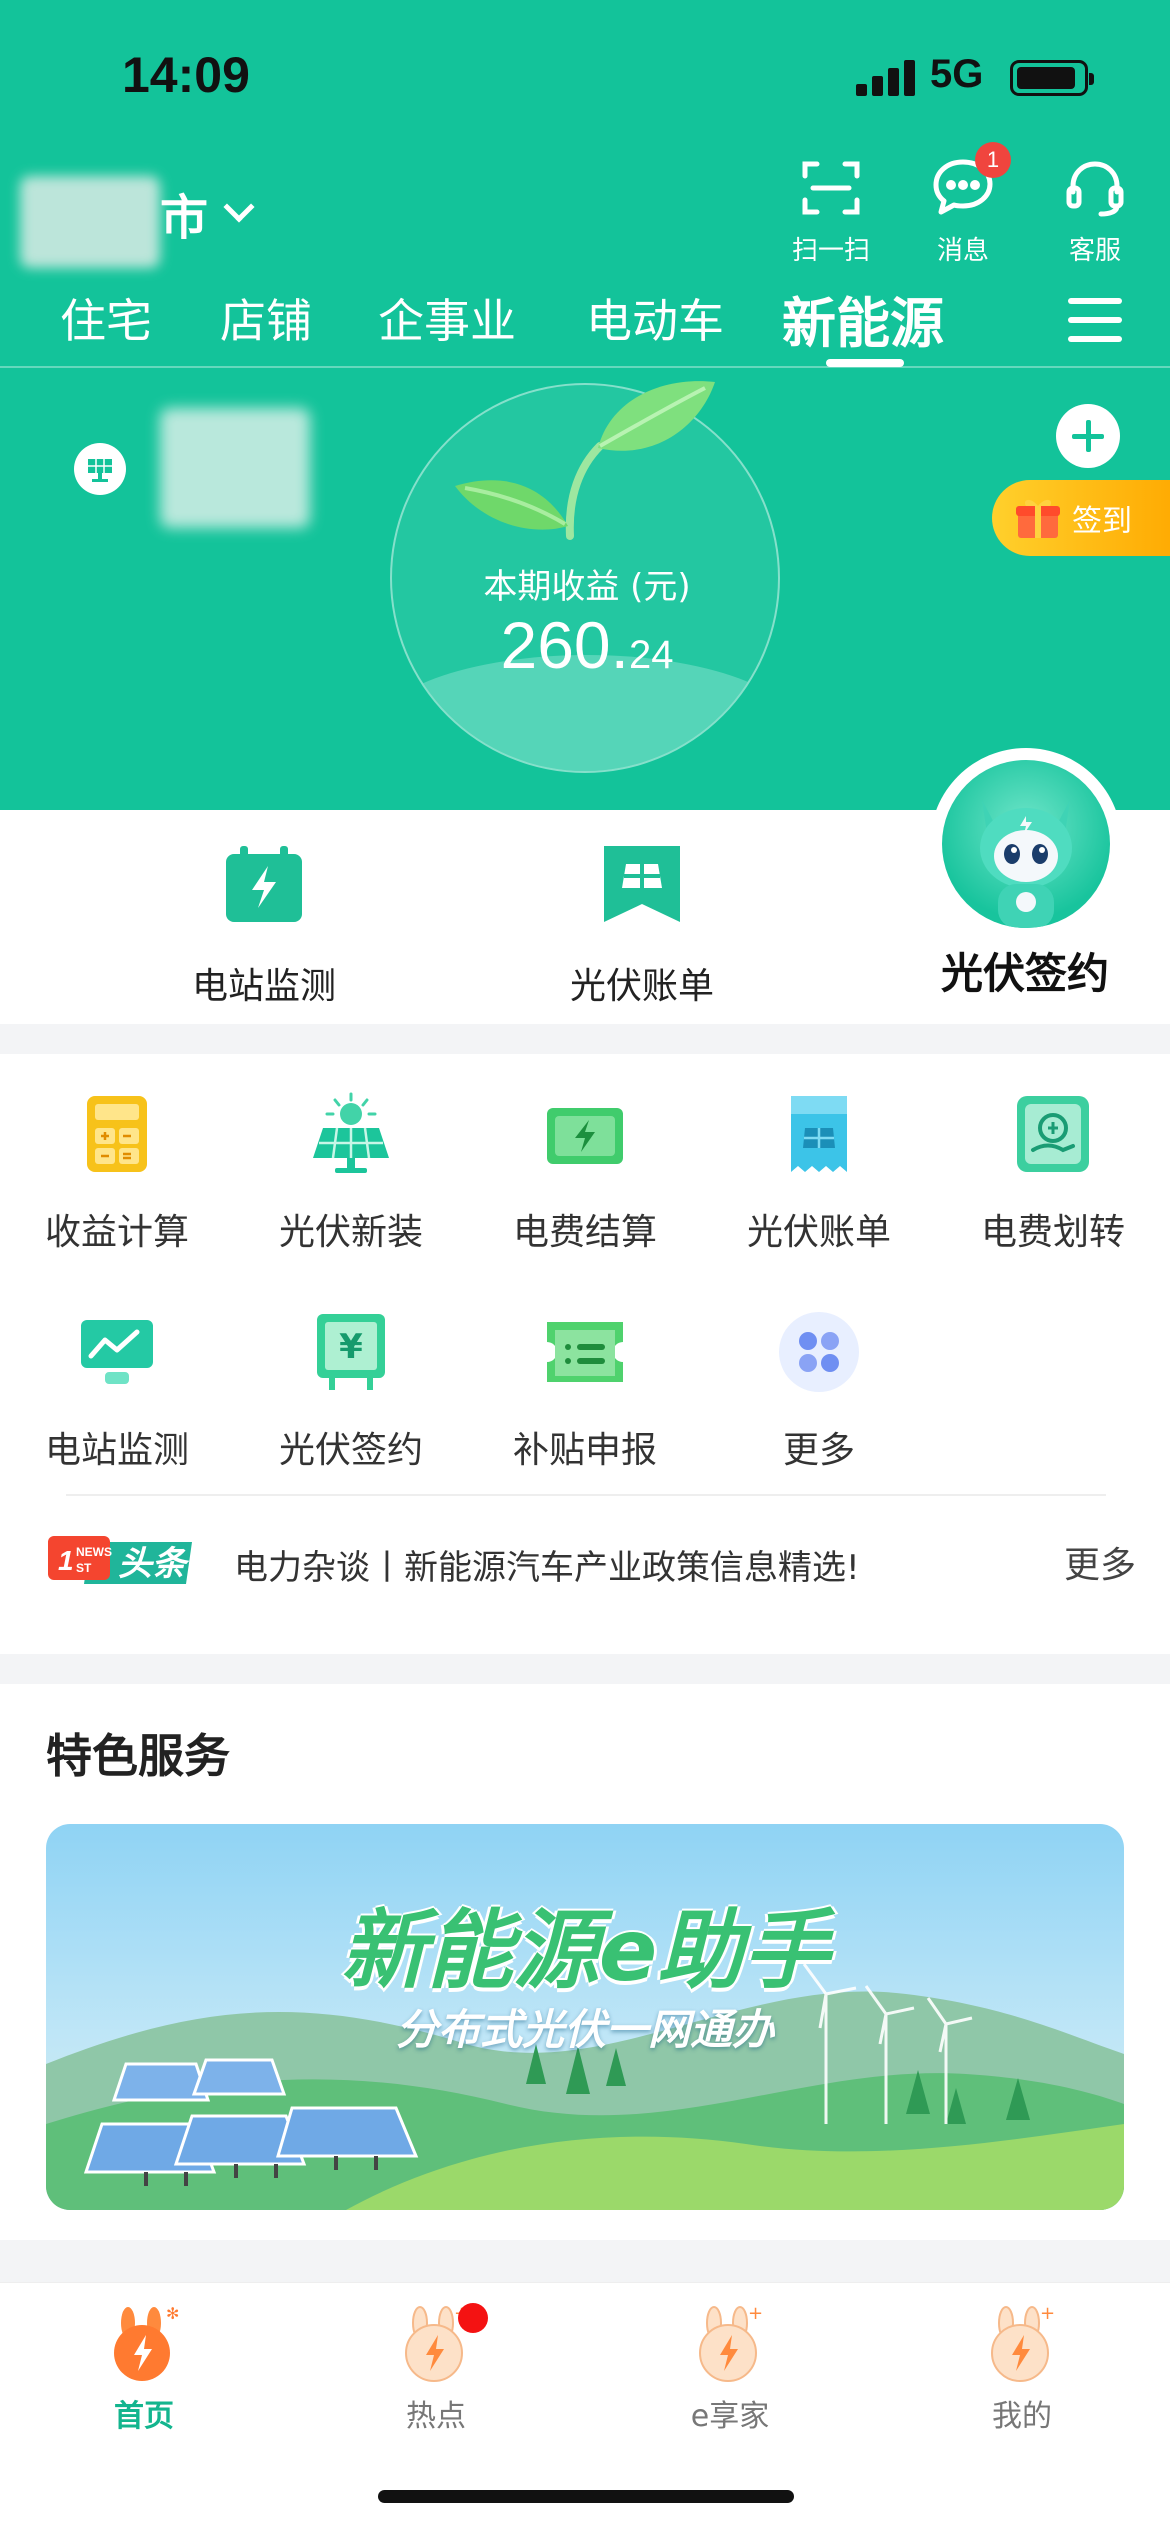 This screenshot has height=2532, width=1170. I want to click on quick-pv-bill: 光伏账单, so click(642, 925).